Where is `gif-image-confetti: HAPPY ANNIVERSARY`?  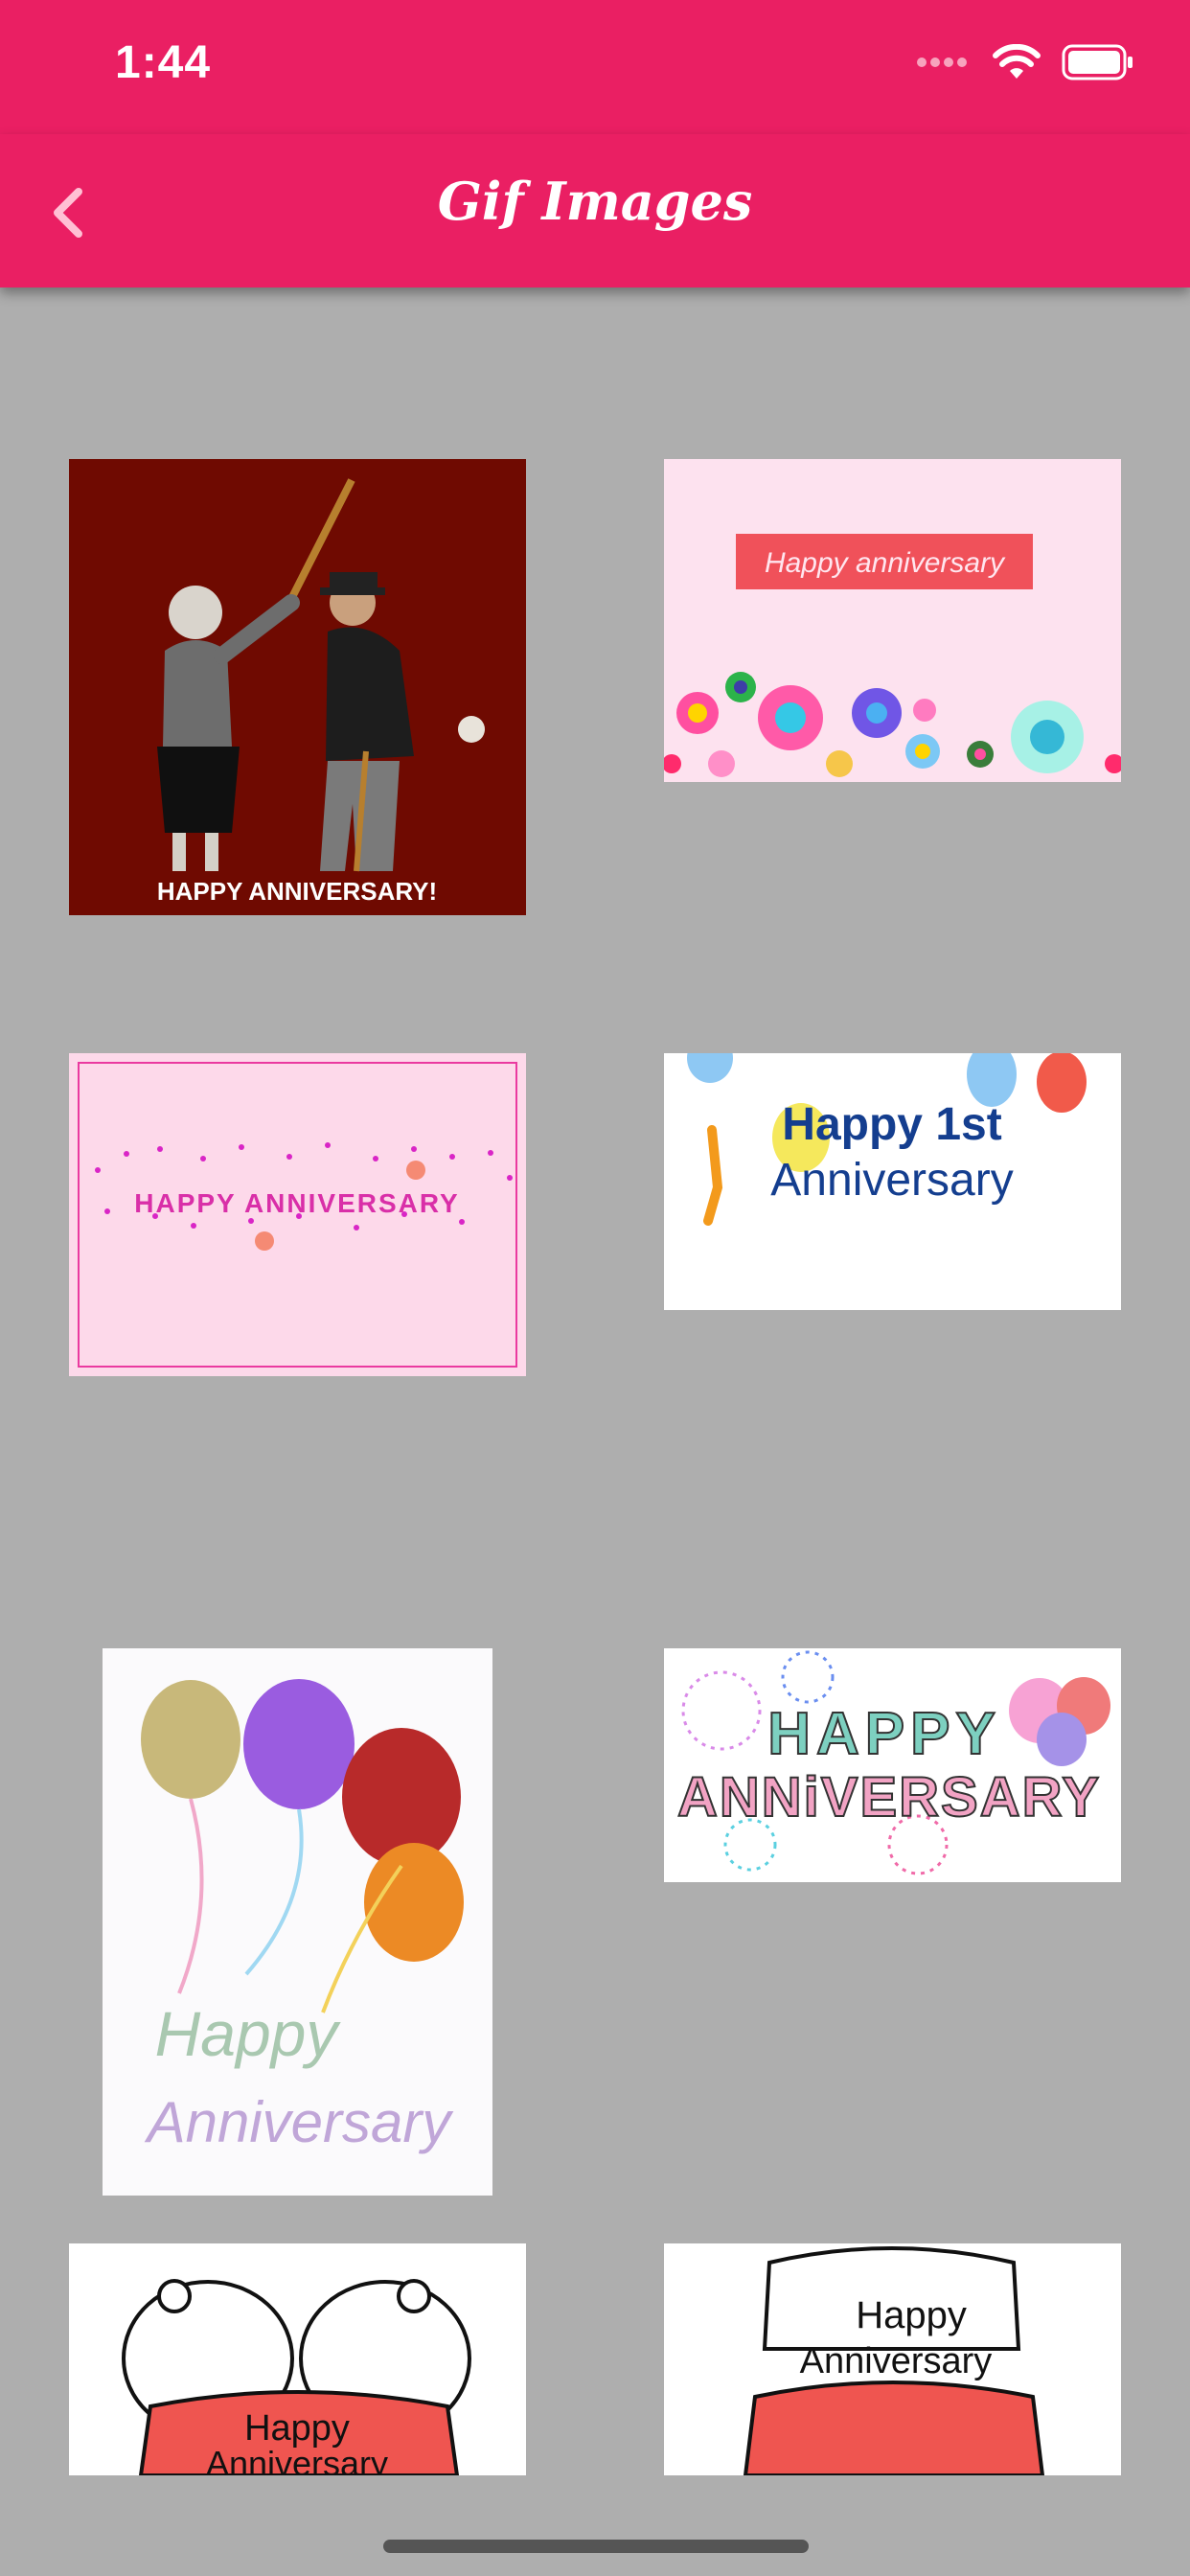
gif-image-confetti: HAPPY ANNIVERSARY is located at coordinates (297, 1214).